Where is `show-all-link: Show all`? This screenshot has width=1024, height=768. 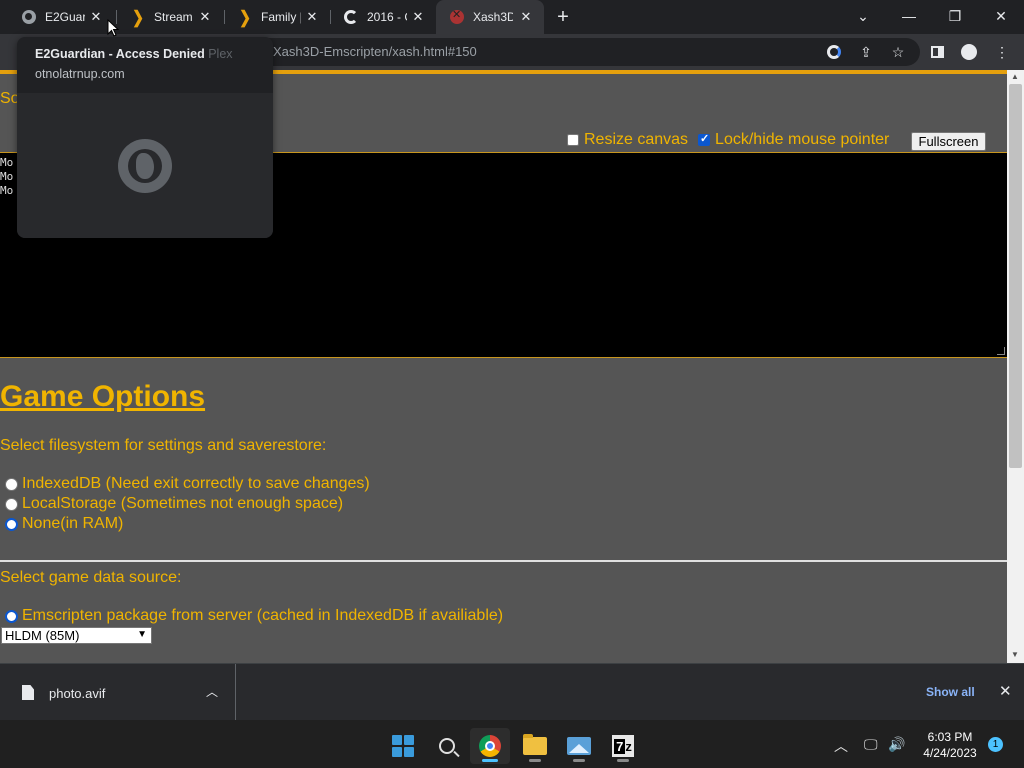
show-all-link: Show all is located at coordinates (950, 692).